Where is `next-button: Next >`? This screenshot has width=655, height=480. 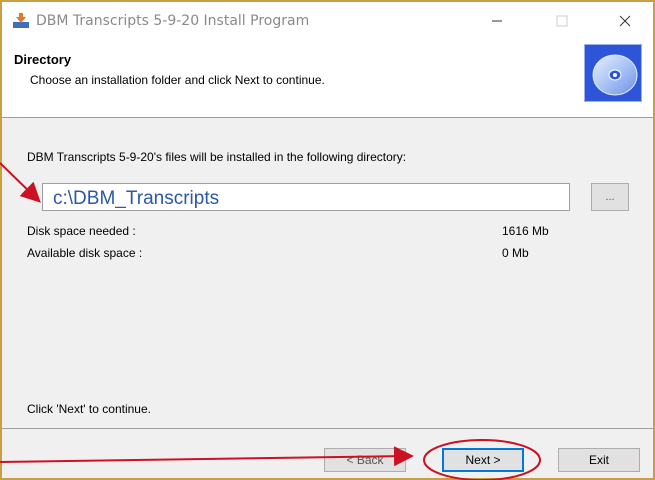
next-button: Next > is located at coordinates (483, 460).